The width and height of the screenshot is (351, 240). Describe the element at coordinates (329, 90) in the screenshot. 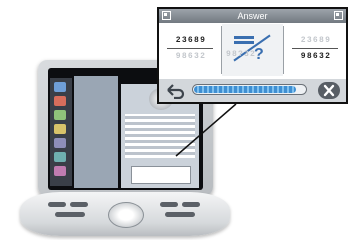

I see `clear-x-icon` at that location.